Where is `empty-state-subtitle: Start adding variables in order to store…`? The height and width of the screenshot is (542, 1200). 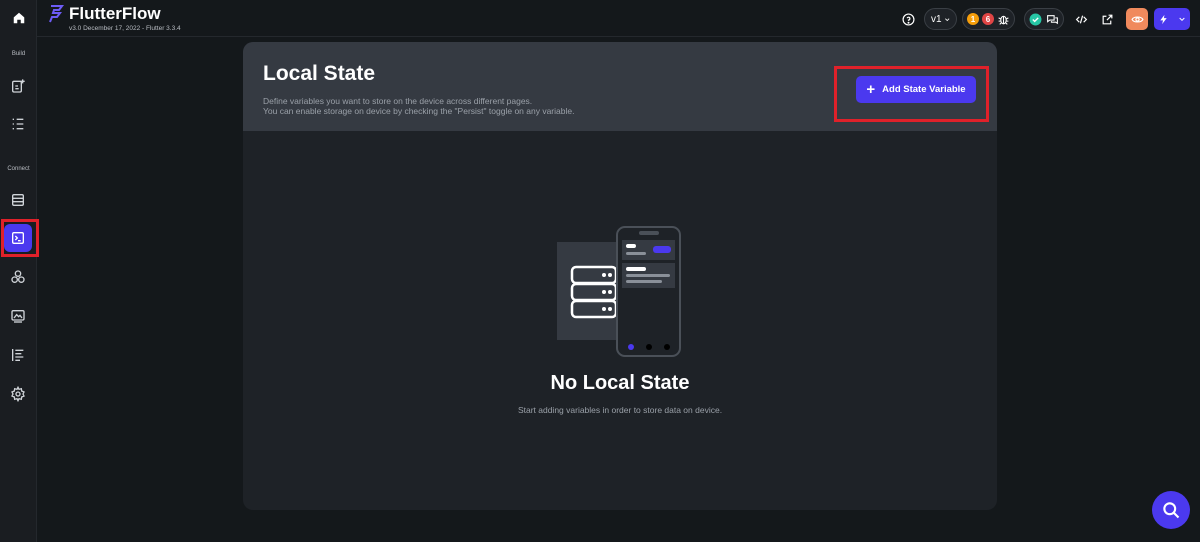
empty-state-subtitle: Start adding variables in order to store… is located at coordinates (620, 410).